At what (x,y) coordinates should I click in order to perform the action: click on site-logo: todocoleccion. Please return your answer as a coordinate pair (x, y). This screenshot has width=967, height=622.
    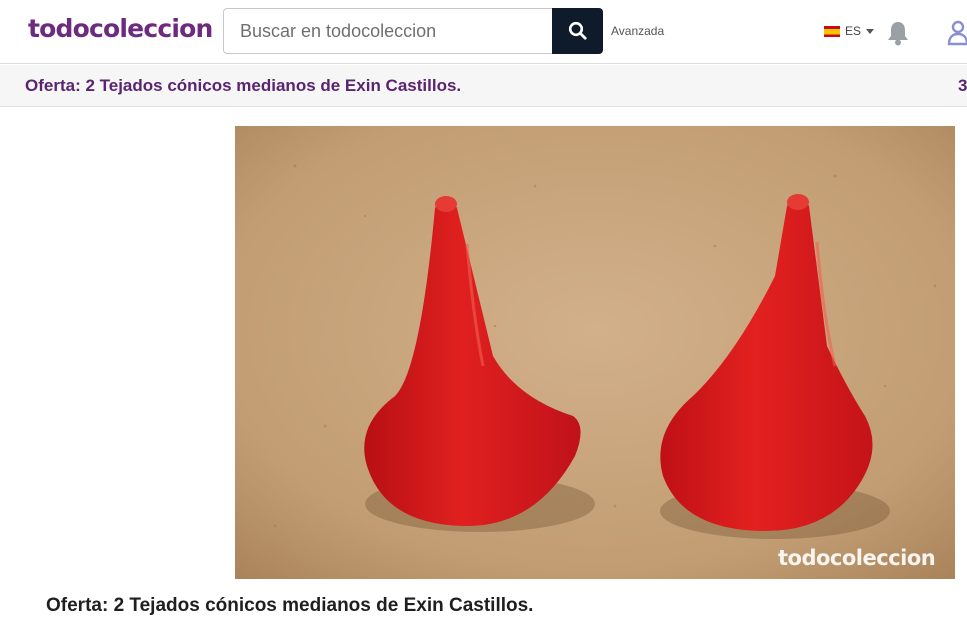
    Looking at the image, I should click on (120, 28).